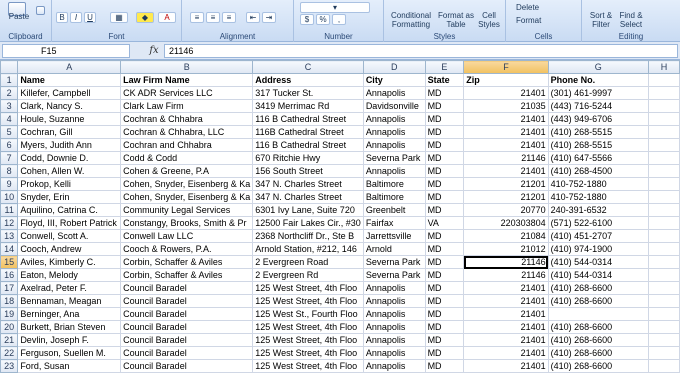 The width and height of the screenshot is (680, 383). What do you see at coordinates (664, 184) in the screenshot?
I see `cell-h9` at bounding box center [664, 184].